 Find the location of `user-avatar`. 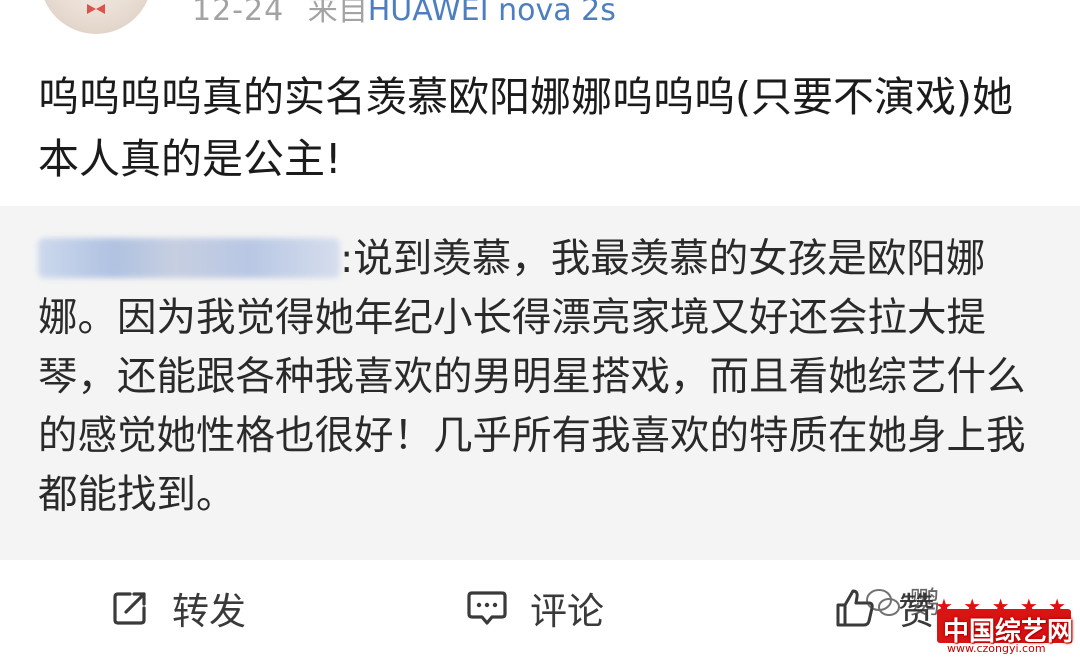

user-avatar is located at coordinates (96, 17).